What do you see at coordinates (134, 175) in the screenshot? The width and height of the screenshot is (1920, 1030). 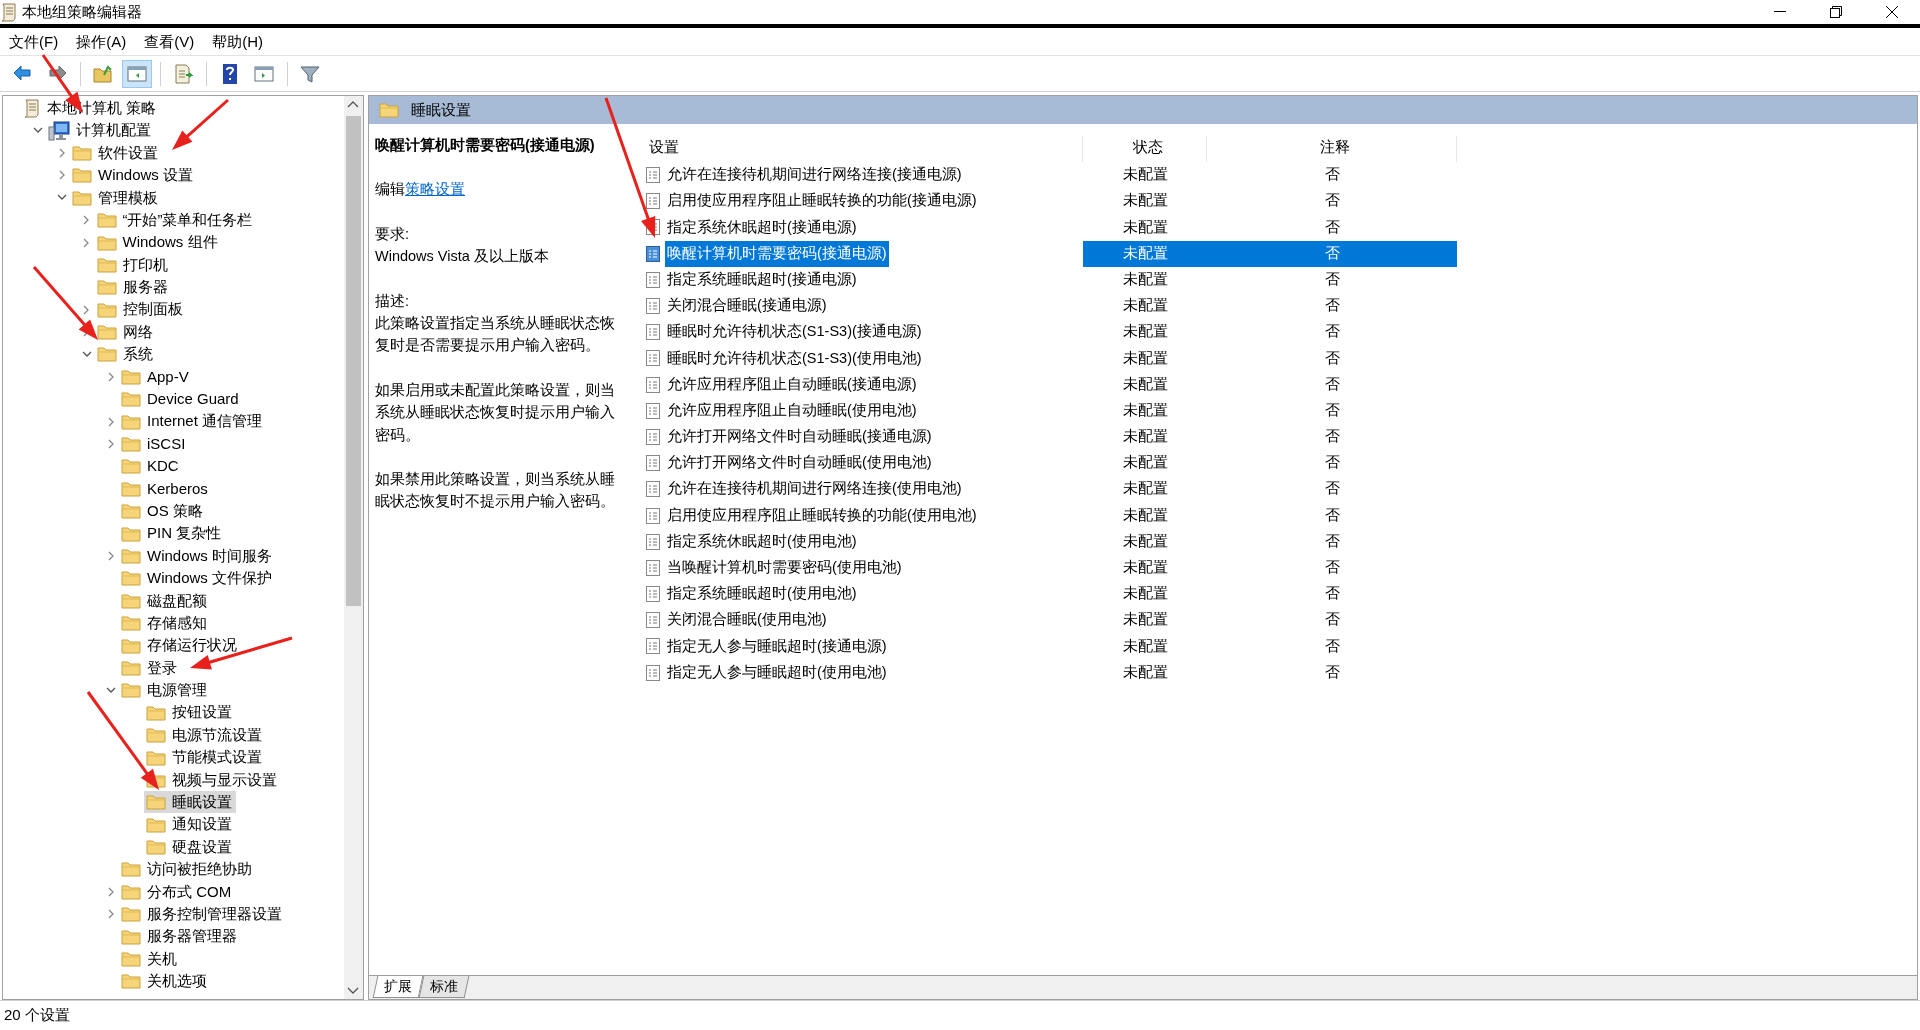 I see `tree-item: Windows 设置` at bounding box center [134, 175].